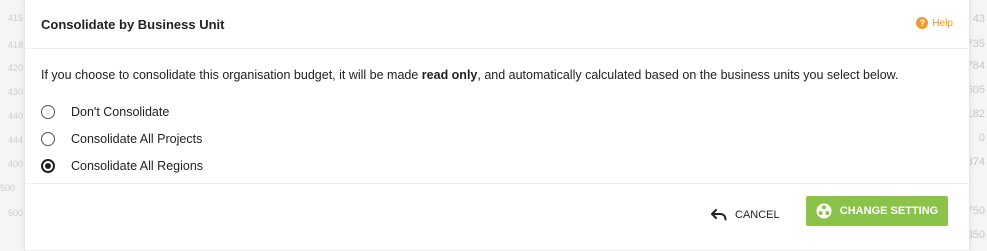  I want to click on background-number: 415, so click(16, 18).